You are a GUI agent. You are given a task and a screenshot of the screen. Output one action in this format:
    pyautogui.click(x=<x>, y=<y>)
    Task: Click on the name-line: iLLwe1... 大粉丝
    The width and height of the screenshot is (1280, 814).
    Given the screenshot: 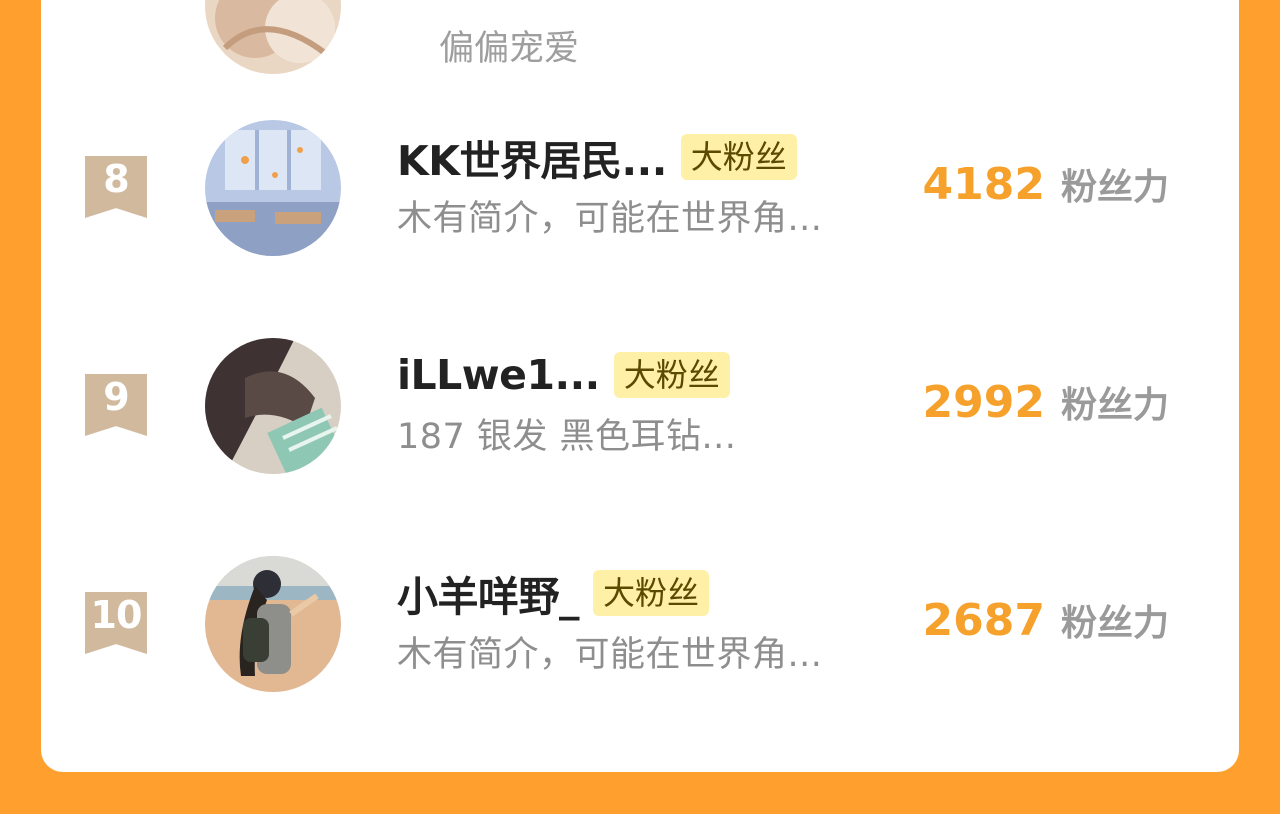 What is the action you would take?
    pyautogui.click(x=563, y=375)
    